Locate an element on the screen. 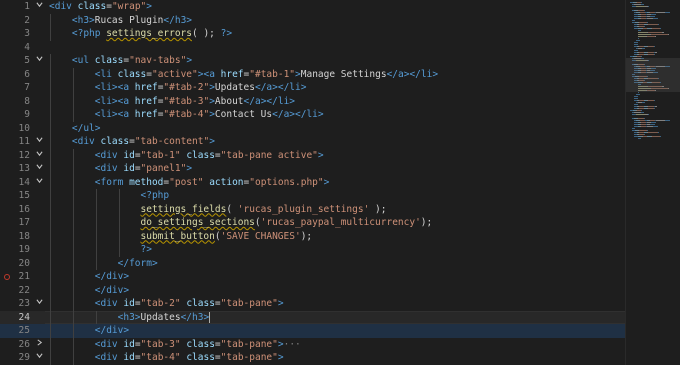 The height and width of the screenshot is (365, 680). fold-collapsed-icon is located at coordinates (39, 345).